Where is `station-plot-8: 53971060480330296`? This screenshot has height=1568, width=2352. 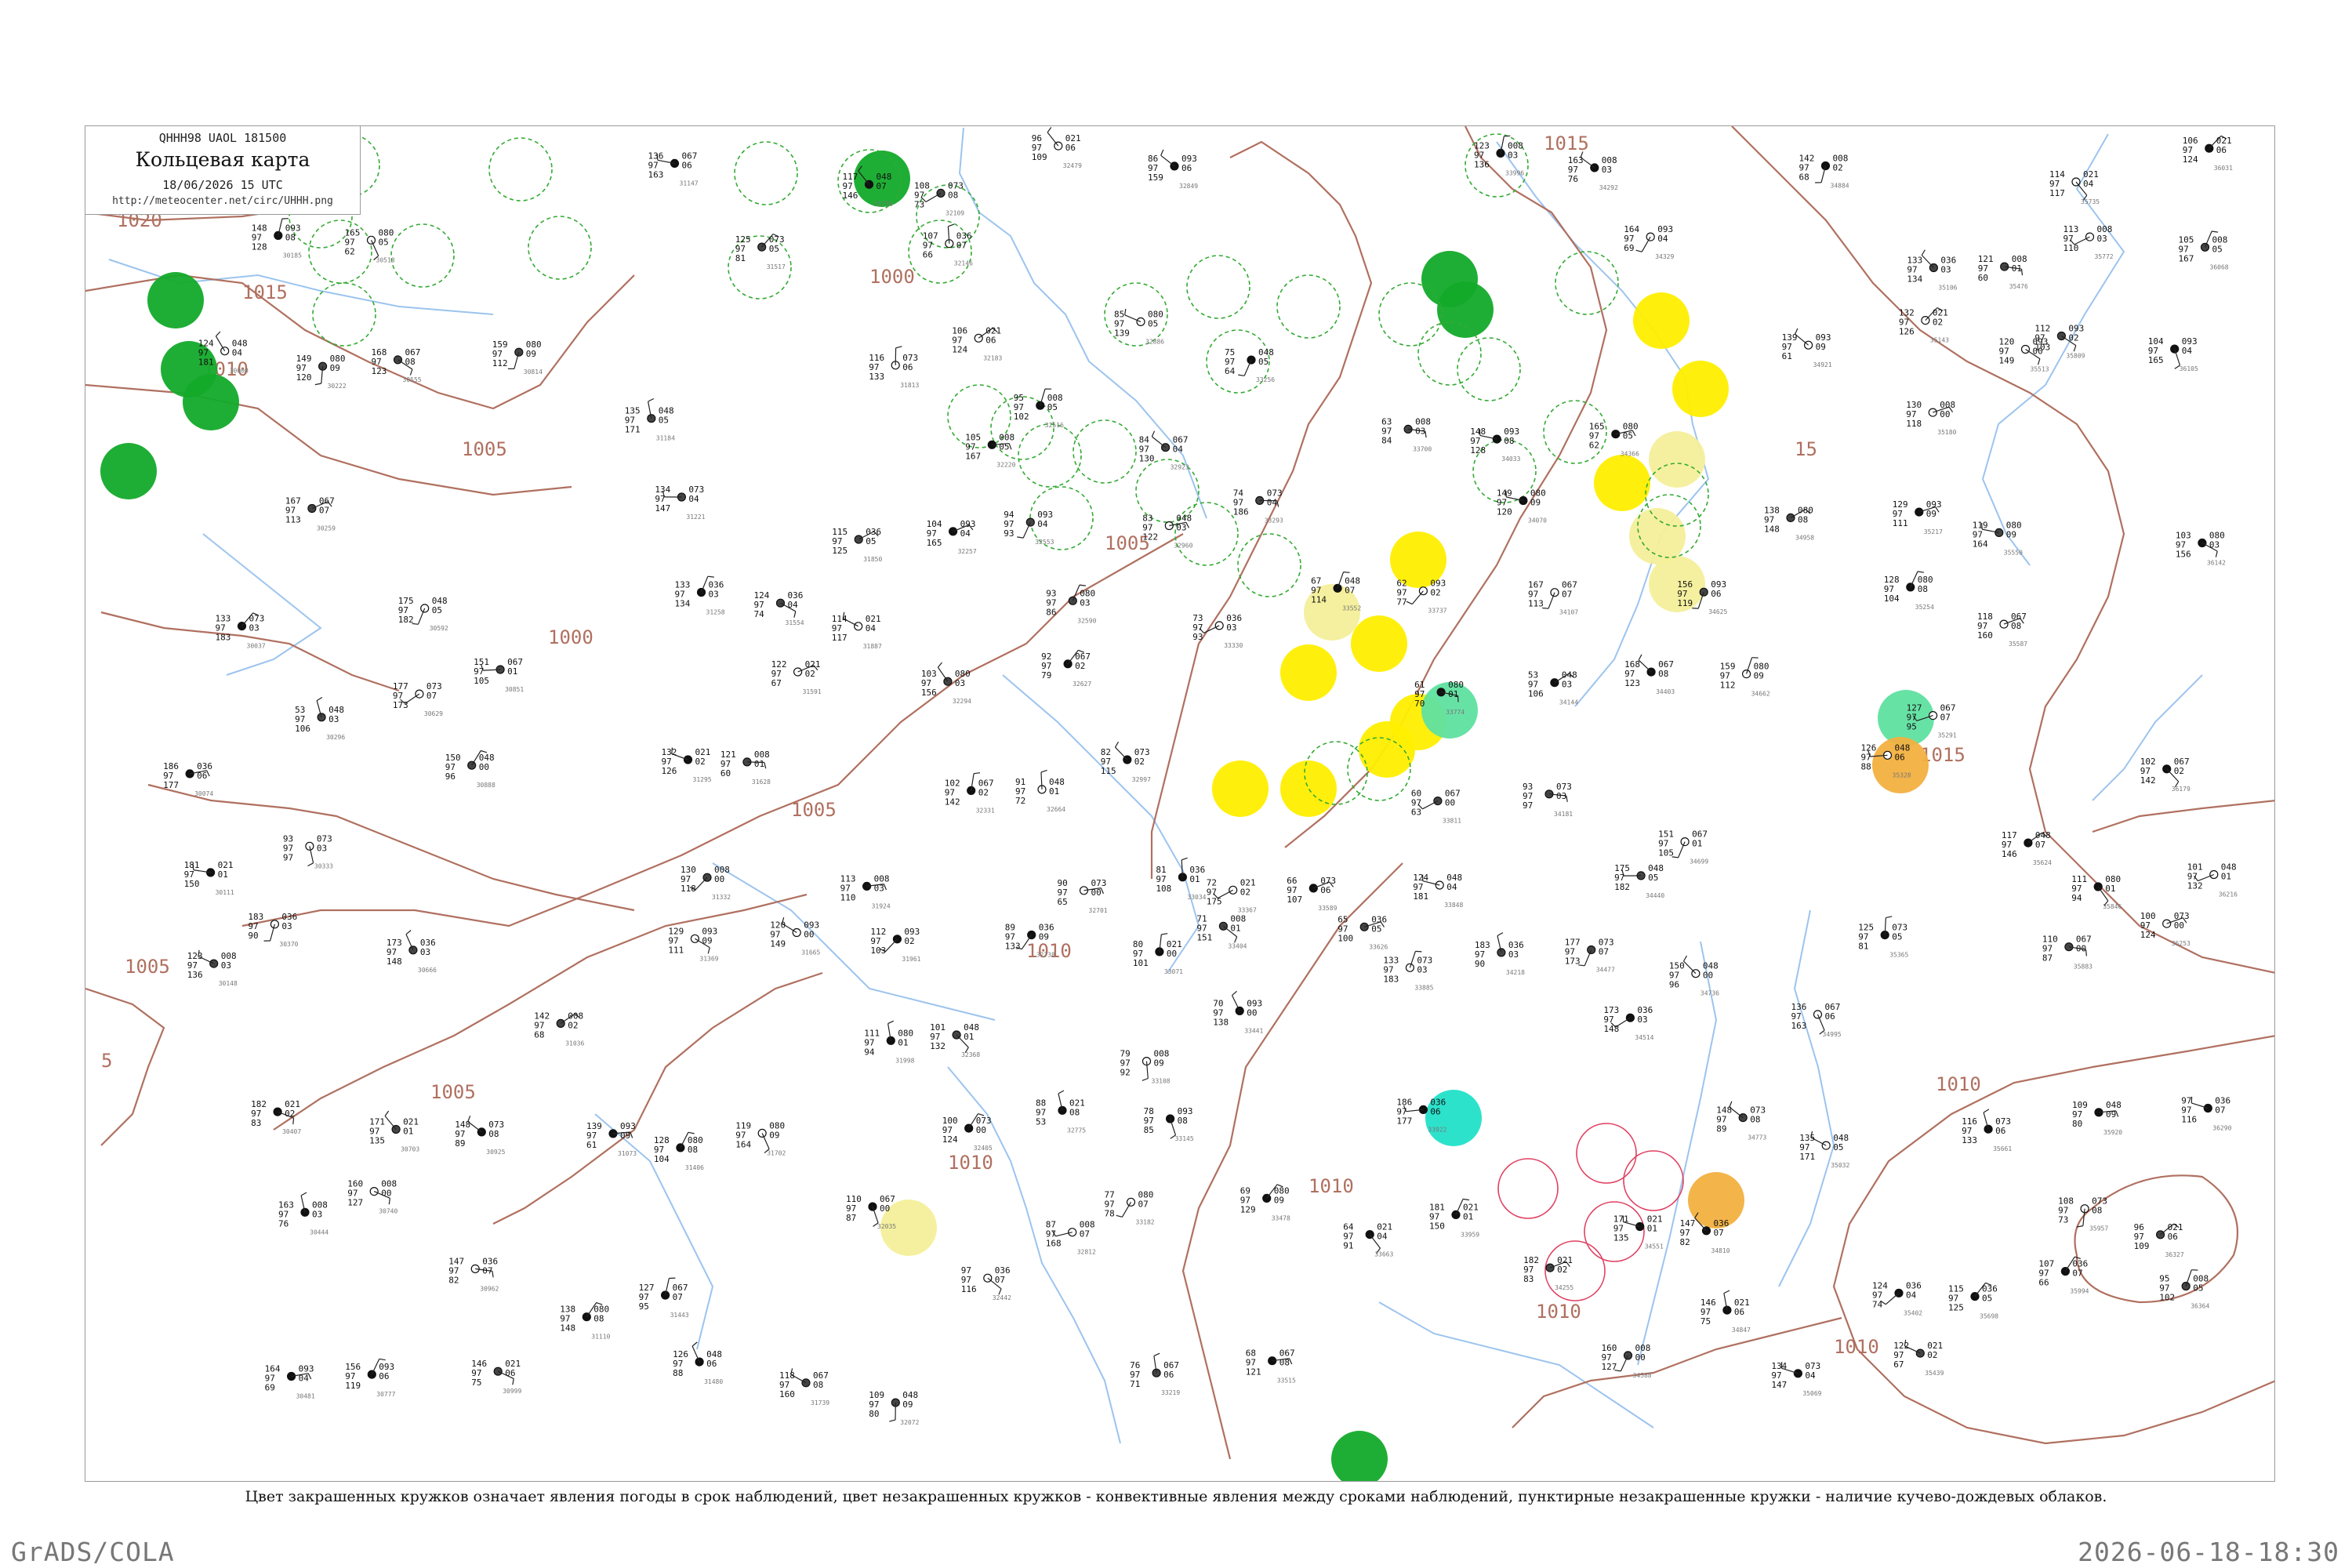 station-plot-8: 53971060480330296 is located at coordinates (320, 718).